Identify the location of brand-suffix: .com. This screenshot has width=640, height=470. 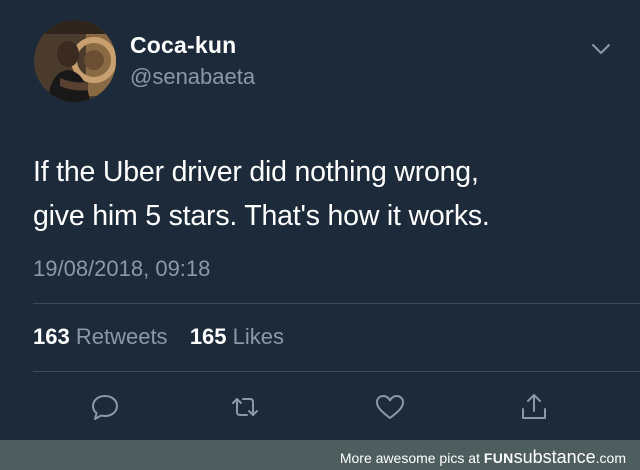
(610, 458).